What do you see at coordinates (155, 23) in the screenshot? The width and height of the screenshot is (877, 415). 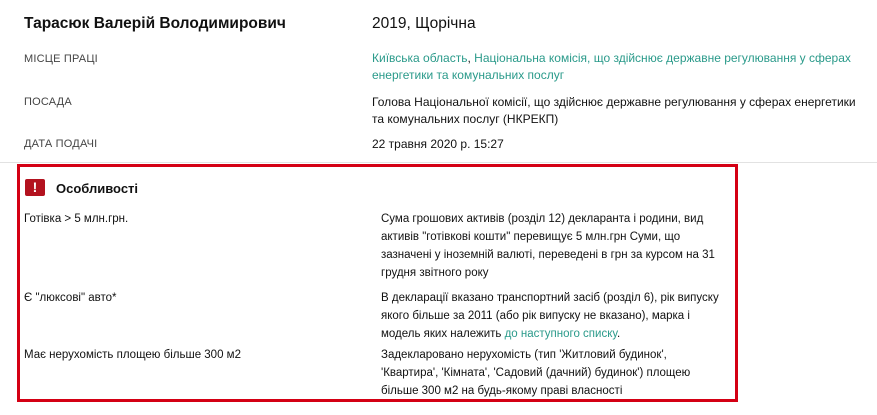 I see `person-name: Тарасюк Валерій Володимирович` at bounding box center [155, 23].